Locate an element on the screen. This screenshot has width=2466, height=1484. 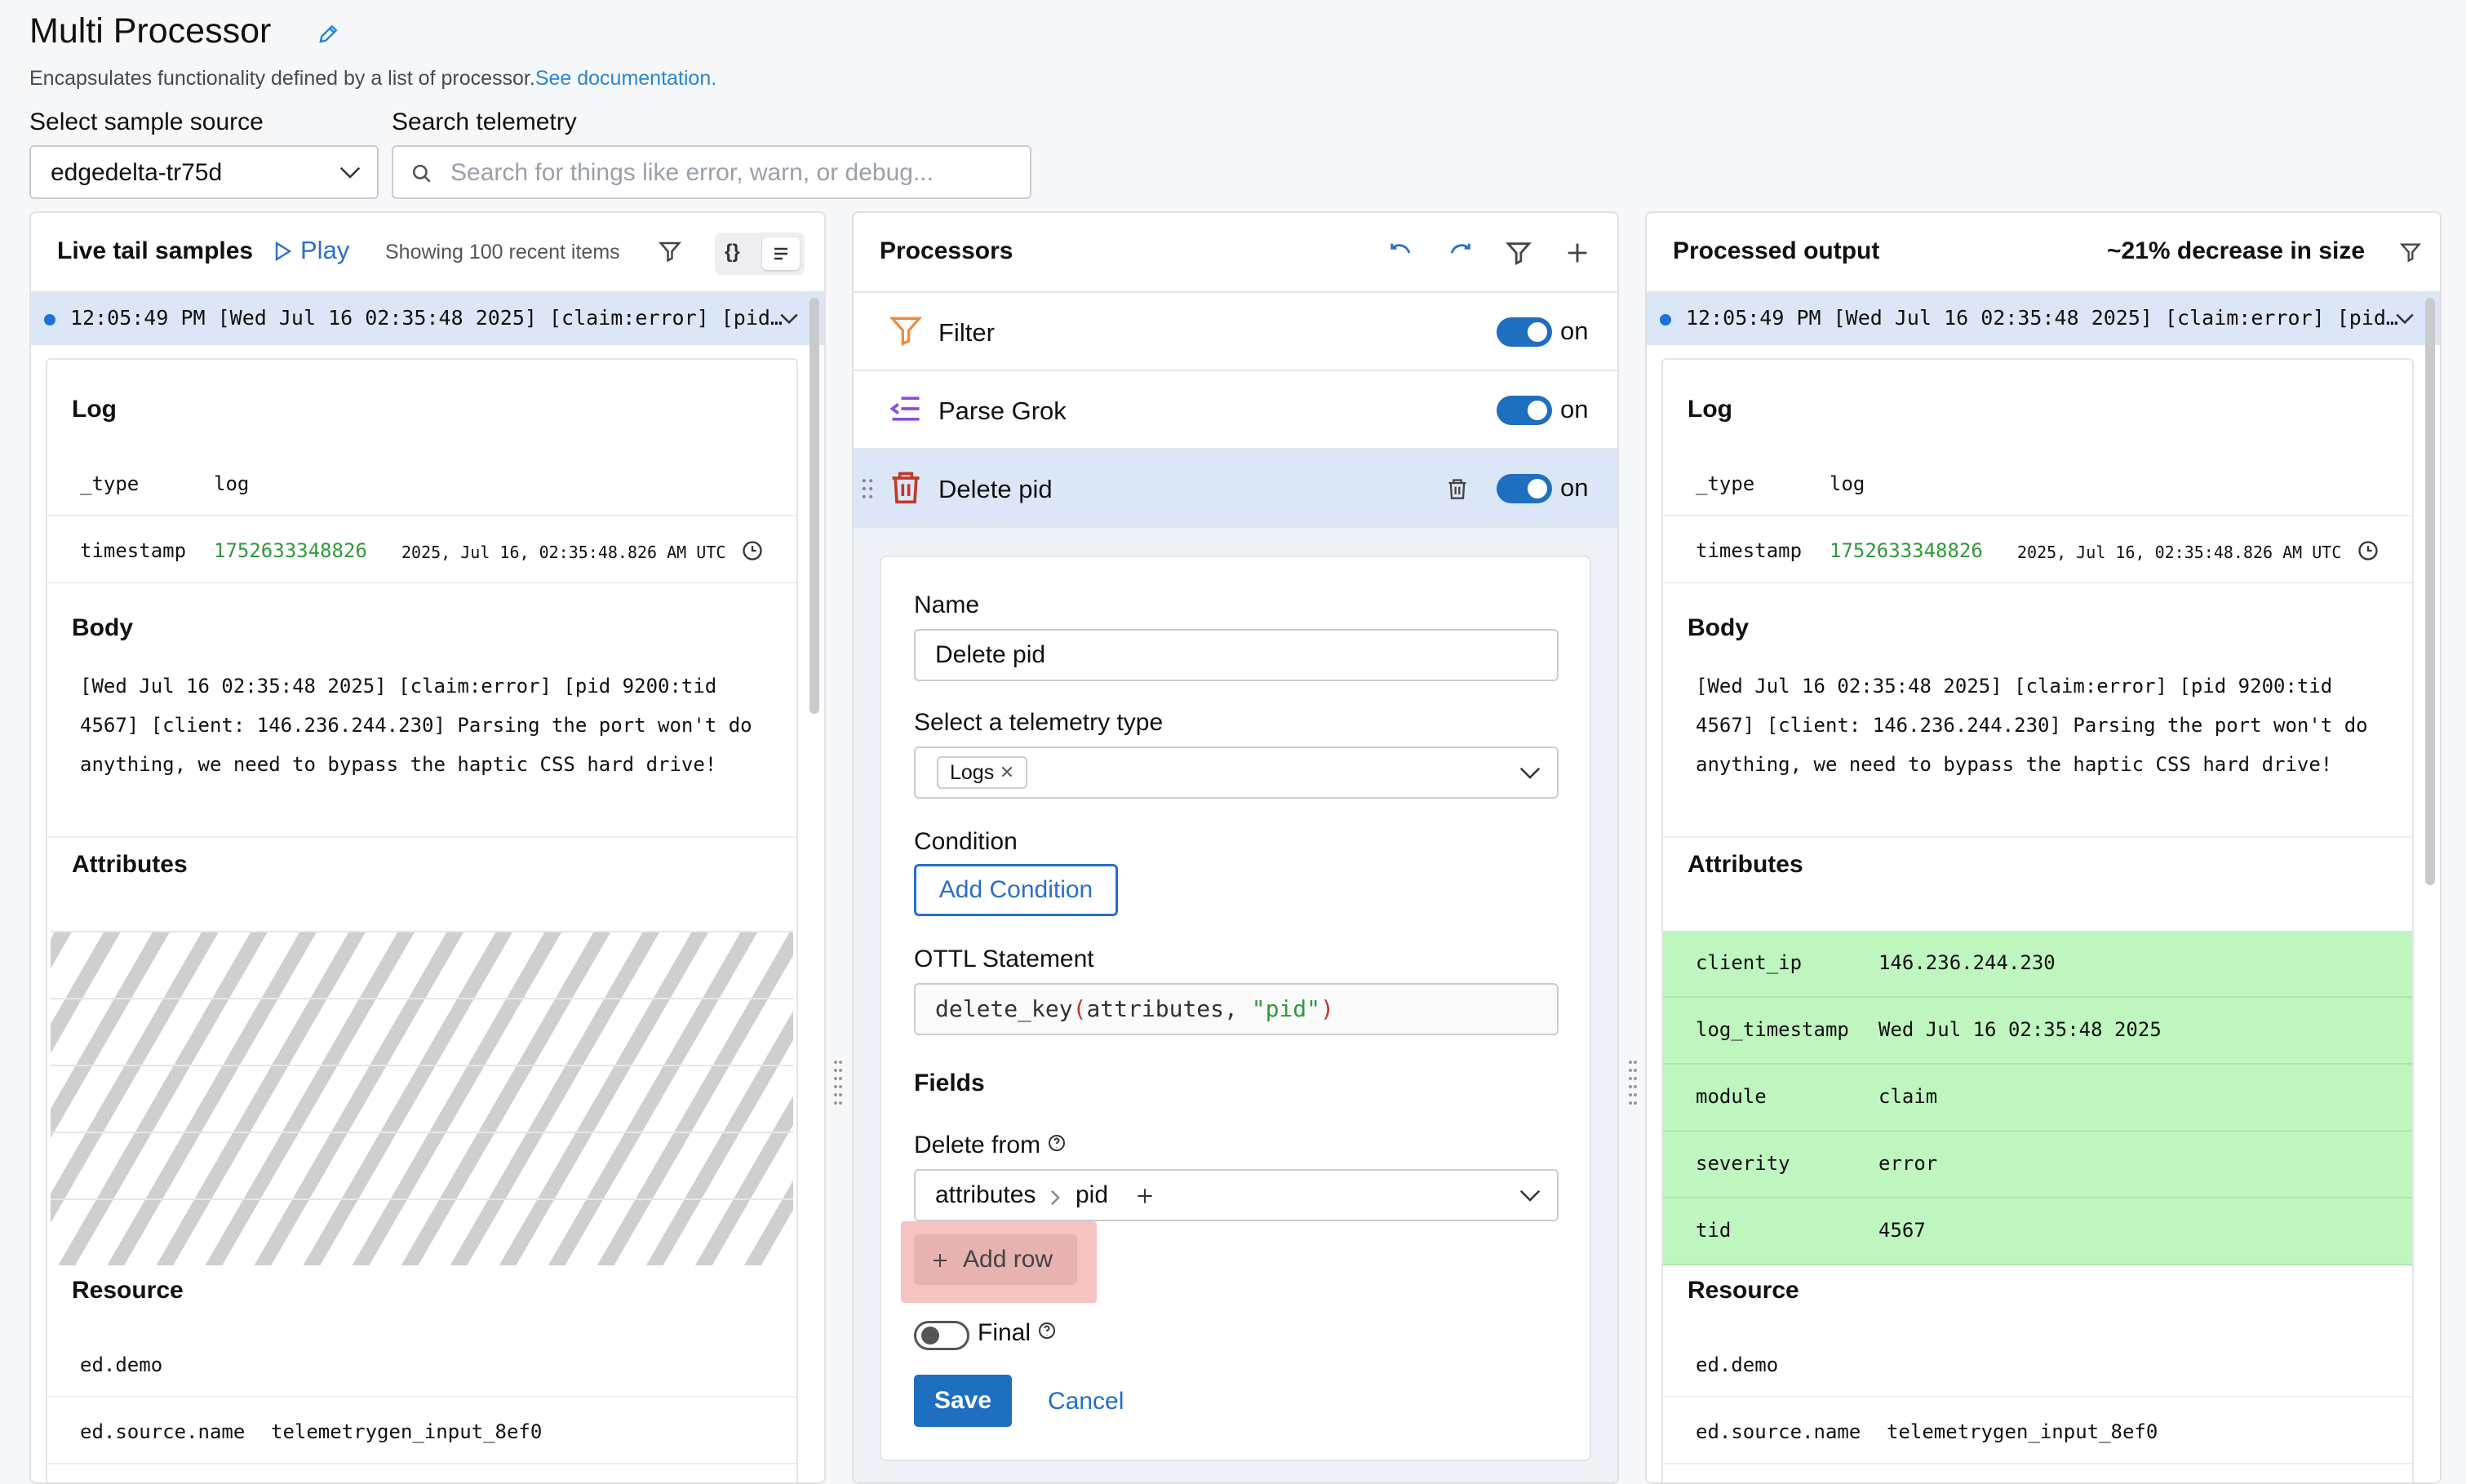
play-icon is located at coordinates (283, 251).